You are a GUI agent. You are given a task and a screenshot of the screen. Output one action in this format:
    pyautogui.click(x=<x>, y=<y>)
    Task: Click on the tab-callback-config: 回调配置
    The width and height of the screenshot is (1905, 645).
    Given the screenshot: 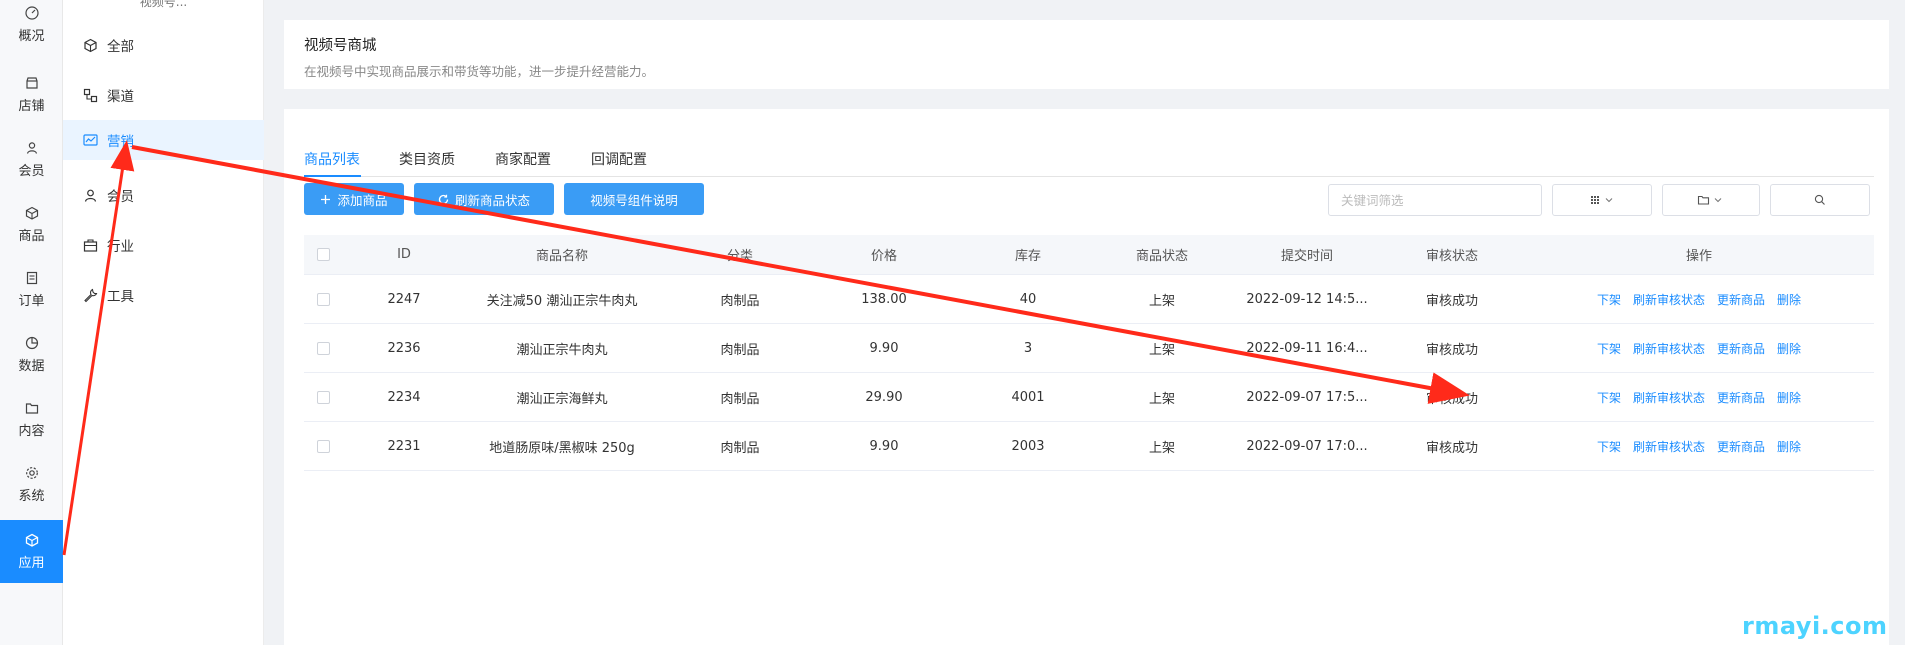 What is the action you would take?
    pyautogui.click(x=619, y=159)
    